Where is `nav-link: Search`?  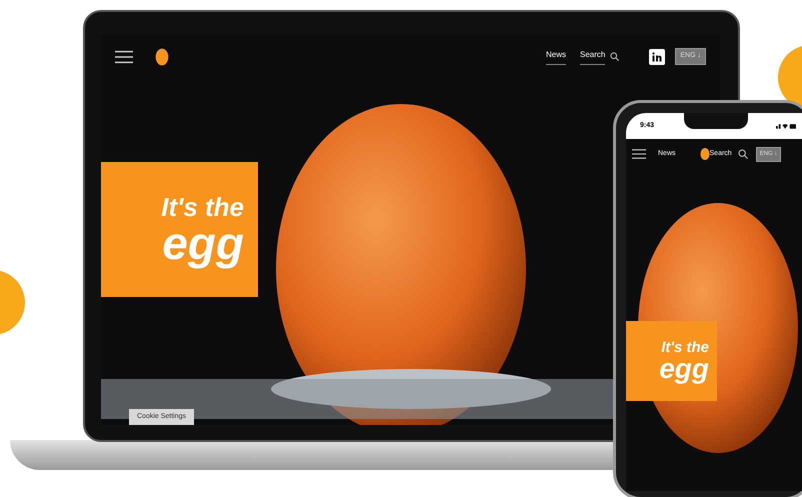 nav-link: Search is located at coordinates (593, 56).